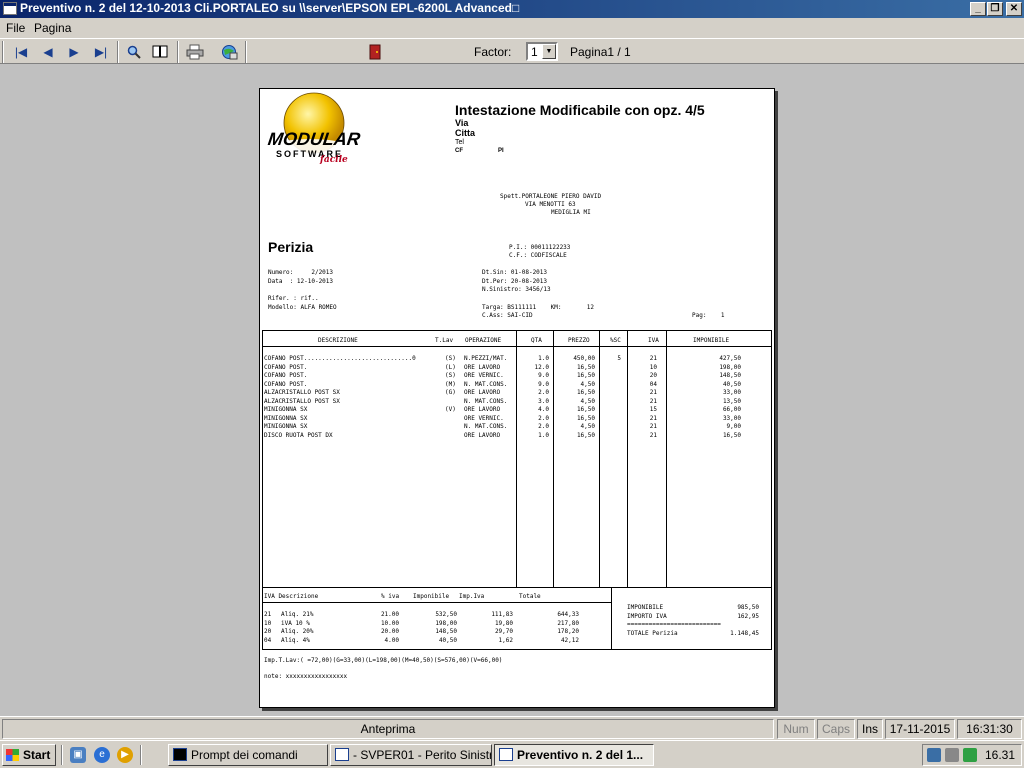 This screenshot has height=768, width=1024. I want to click on taskbar-button: Prompt dei comandi, so click(248, 755).